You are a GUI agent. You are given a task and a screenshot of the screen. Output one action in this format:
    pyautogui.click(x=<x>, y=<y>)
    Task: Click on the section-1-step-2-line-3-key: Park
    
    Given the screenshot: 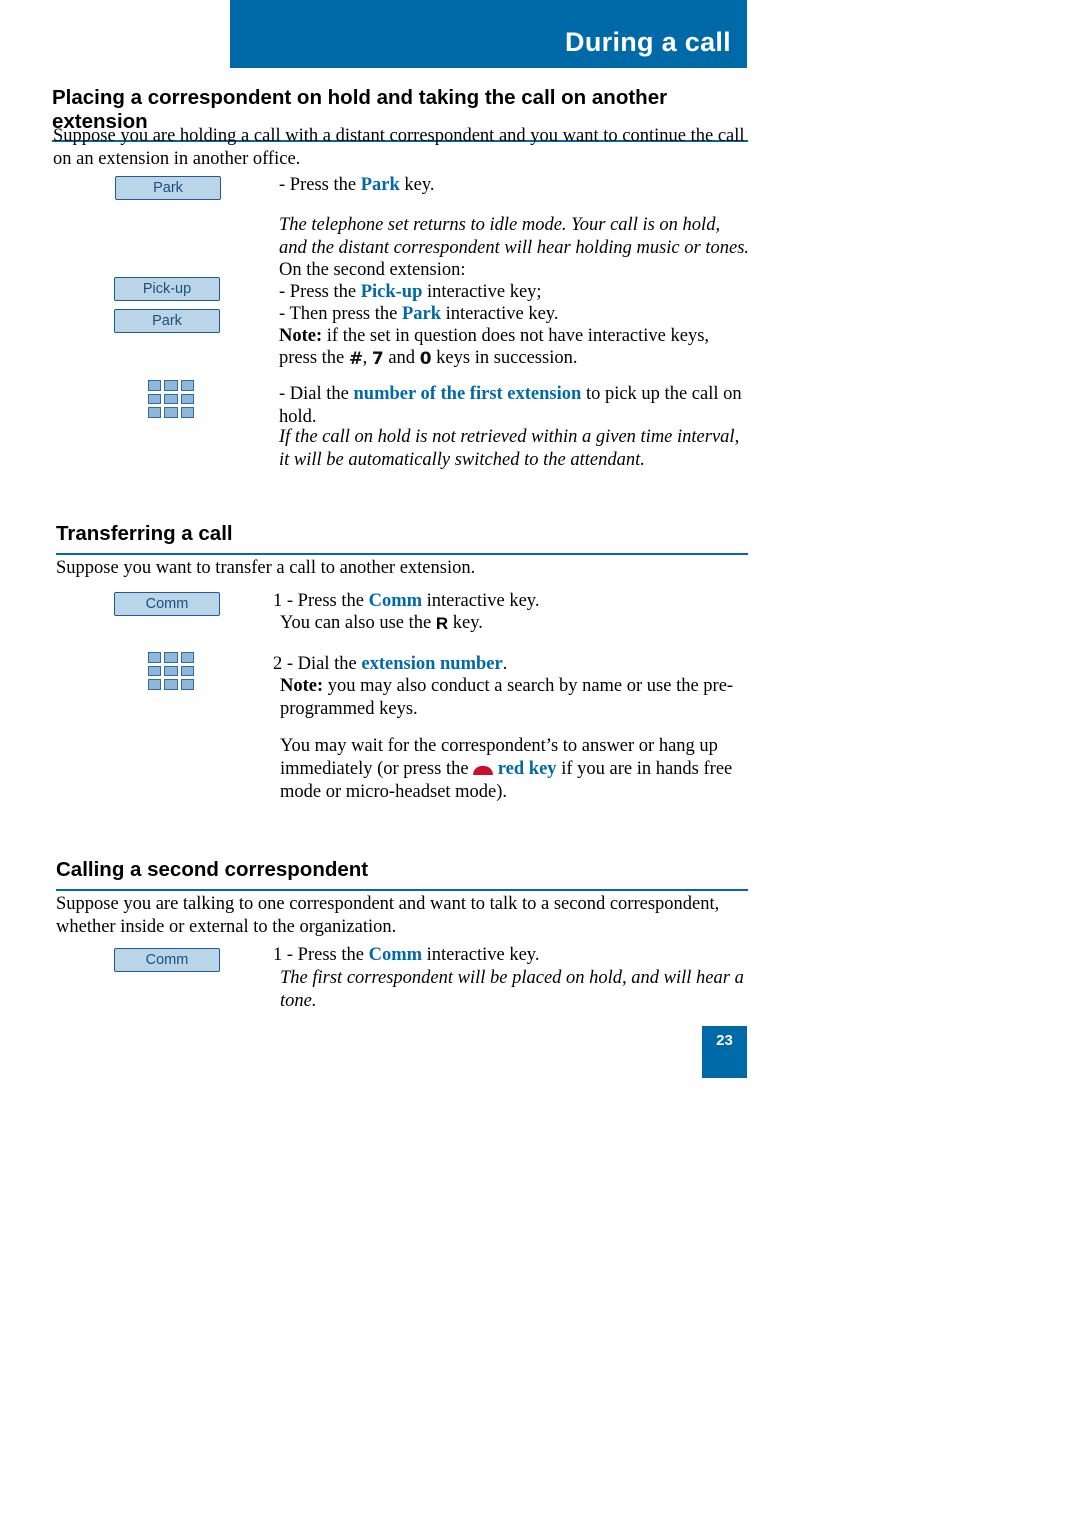 What is the action you would take?
    pyautogui.click(x=421, y=314)
    